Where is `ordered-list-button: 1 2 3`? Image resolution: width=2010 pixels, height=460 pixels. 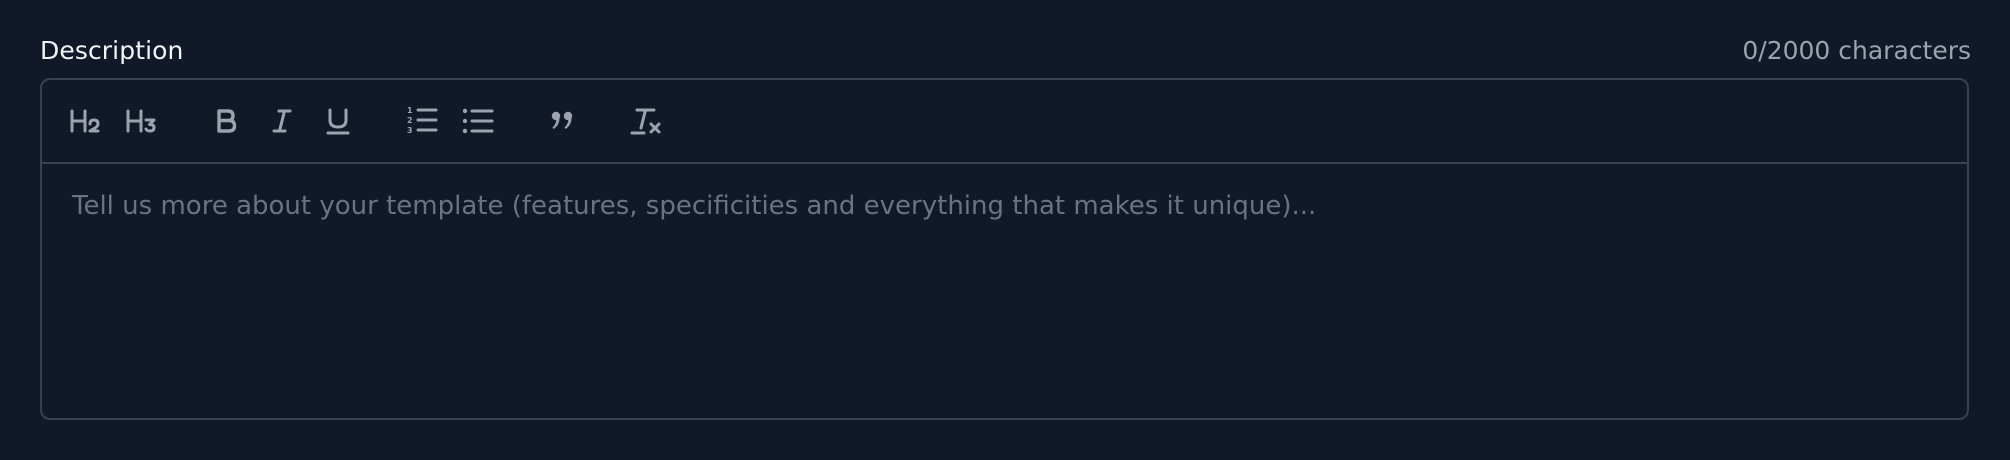 ordered-list-button: 1 2 3 is located at coordinates (422, 121).